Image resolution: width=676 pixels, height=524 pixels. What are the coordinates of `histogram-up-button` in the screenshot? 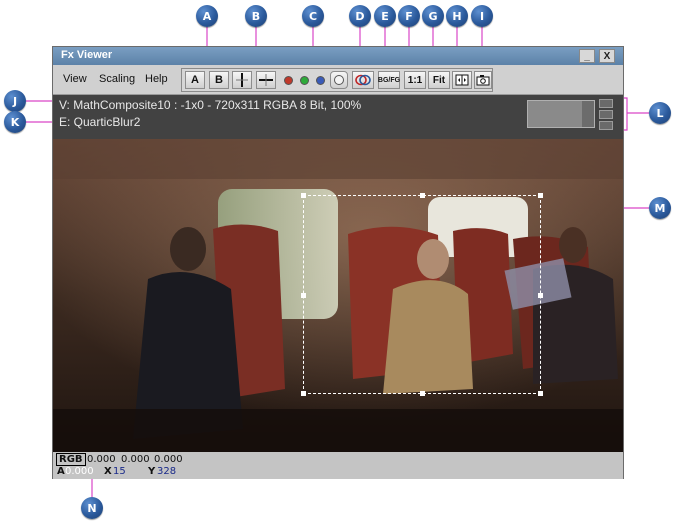 It's located at (606, 103).